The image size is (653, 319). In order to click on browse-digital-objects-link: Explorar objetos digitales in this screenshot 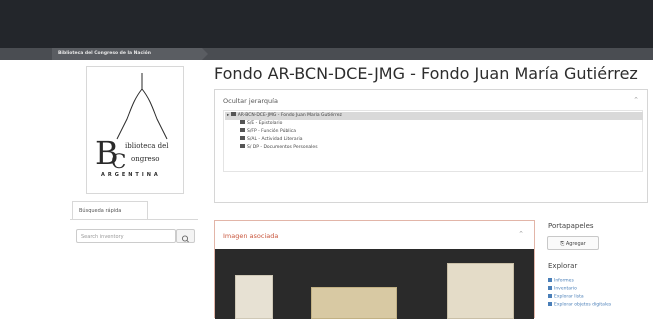, I will do `click(579, 304)`.